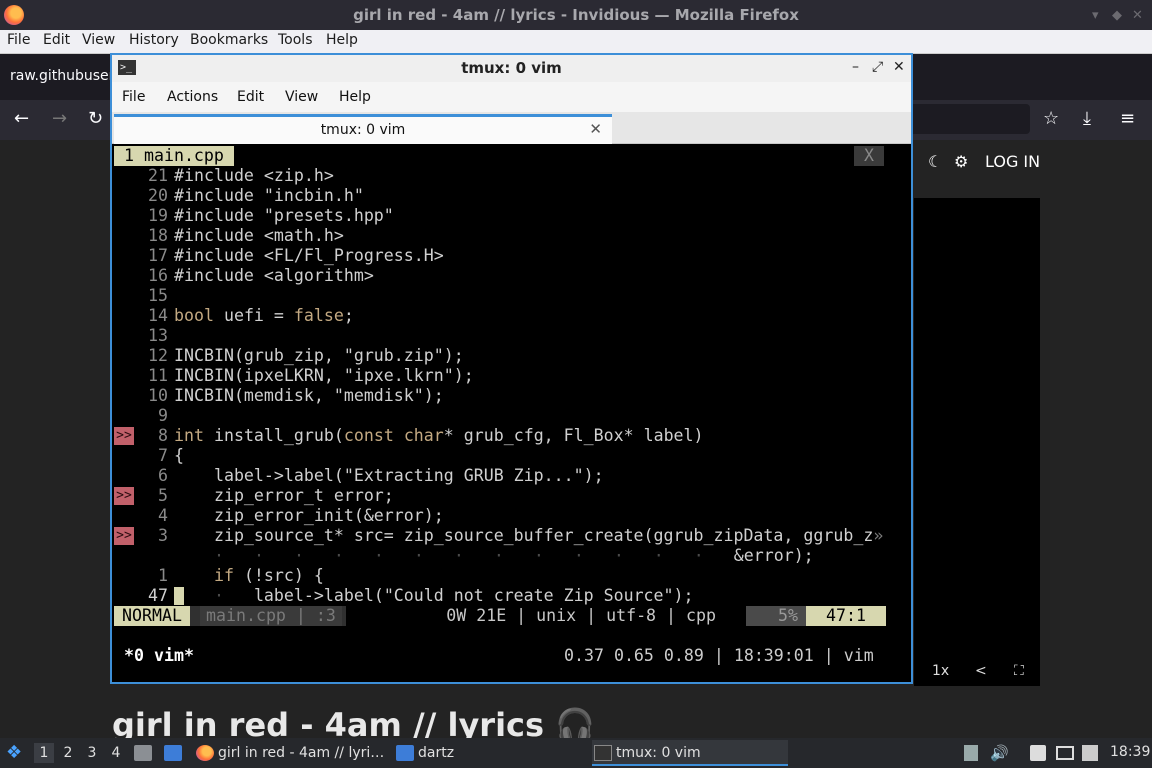 This screenshot has width=1152, height=768. I want to click on menu-history: History, so click(154, 40).